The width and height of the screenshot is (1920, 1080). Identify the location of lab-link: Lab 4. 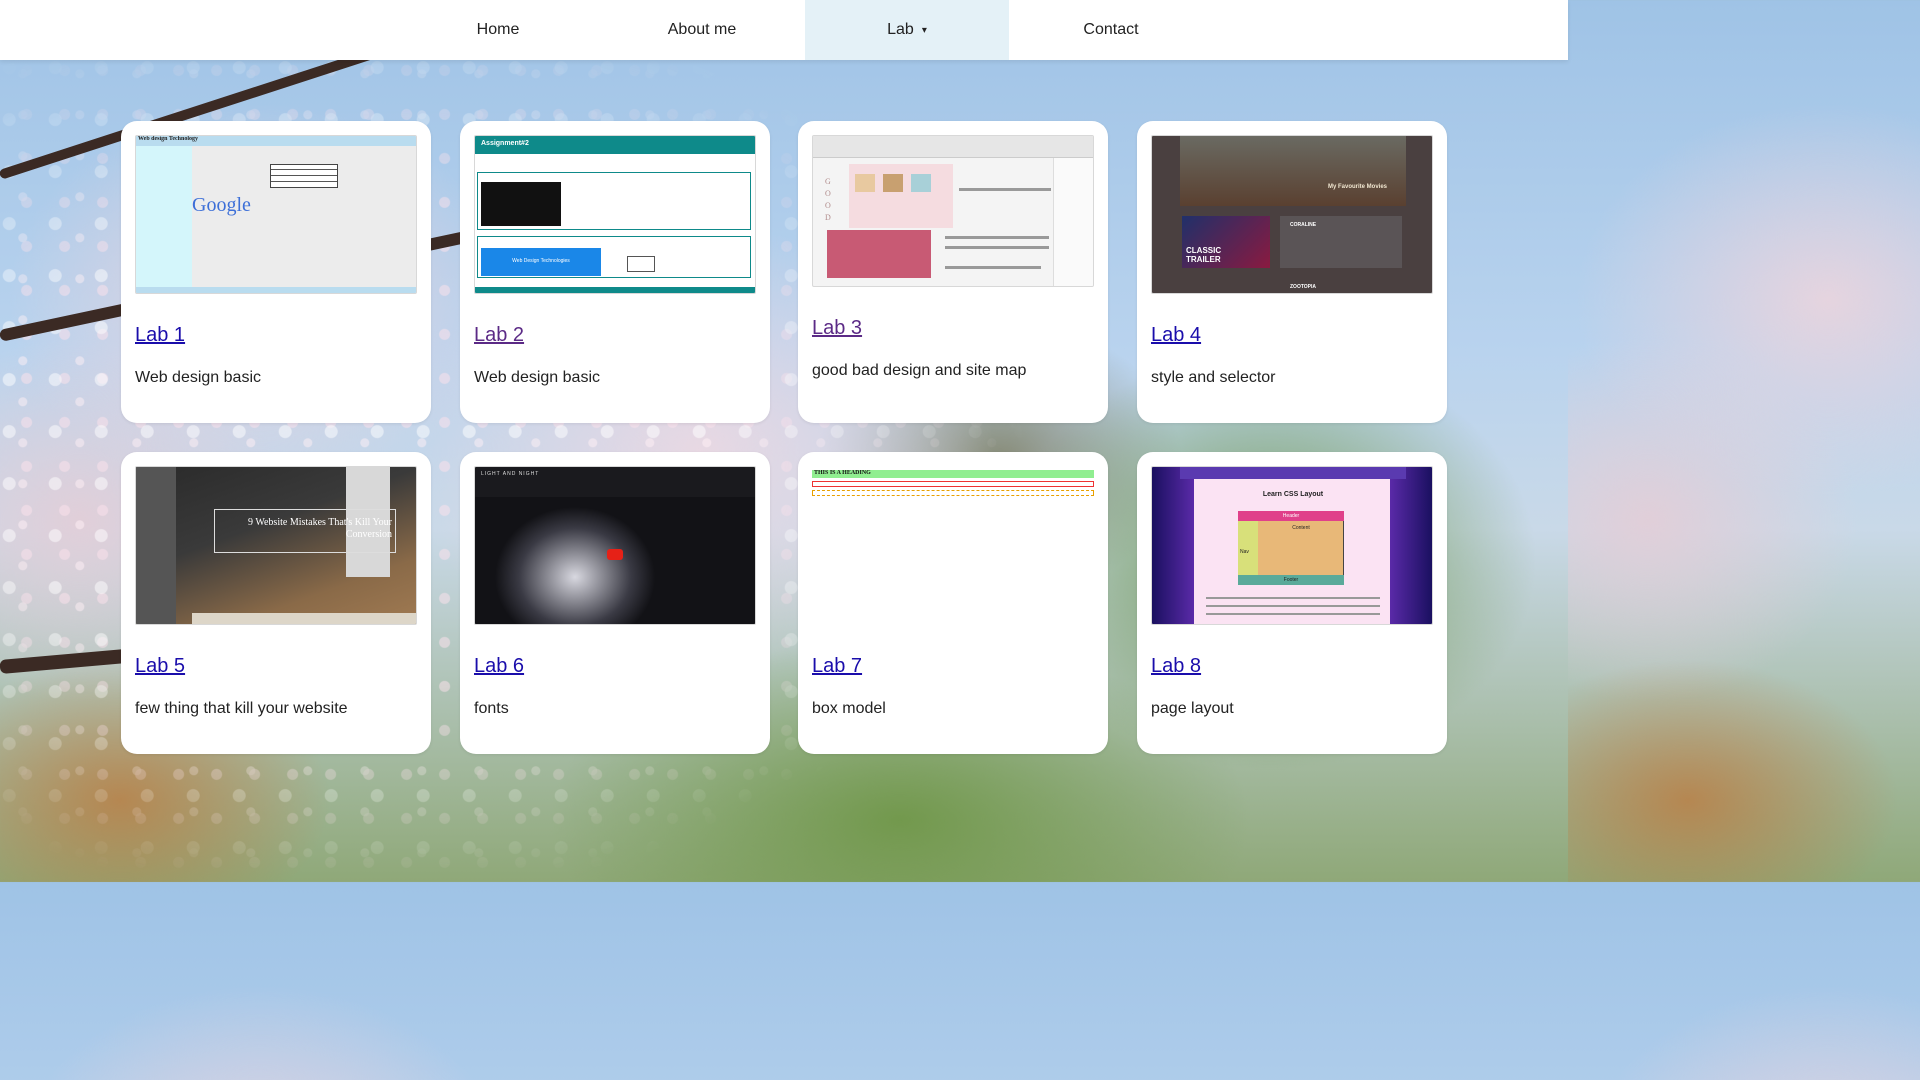
(1292, 335).